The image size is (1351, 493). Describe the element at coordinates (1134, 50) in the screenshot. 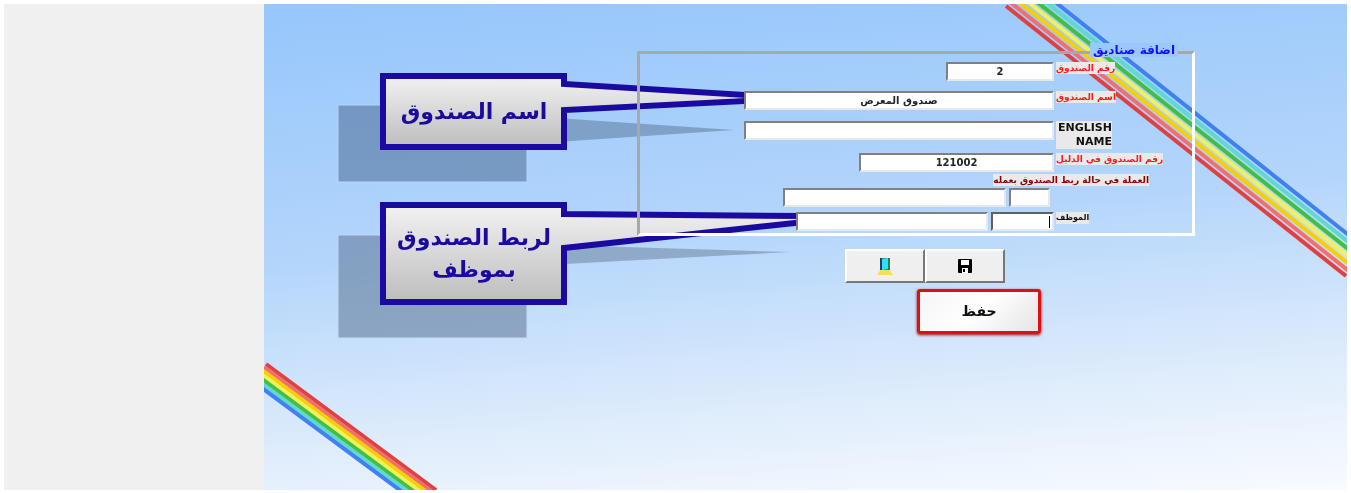

I see `groupbox-title: اضافة صناديق` at that location.